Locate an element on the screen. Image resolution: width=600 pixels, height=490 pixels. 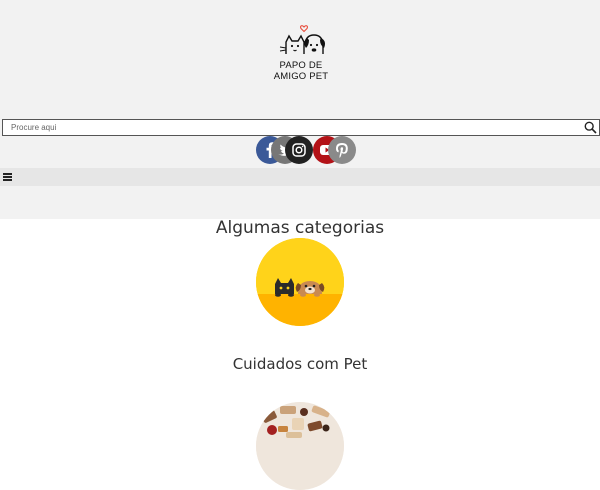
category-image-food is located at coordinates (300, 446).